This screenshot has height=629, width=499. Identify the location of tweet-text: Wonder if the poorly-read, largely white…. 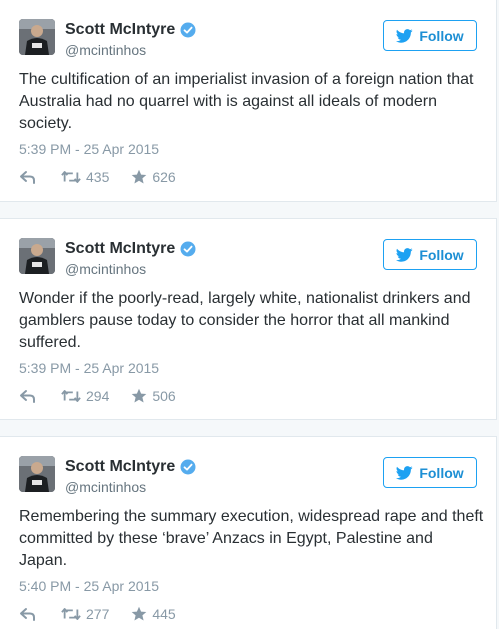
(245, 320).